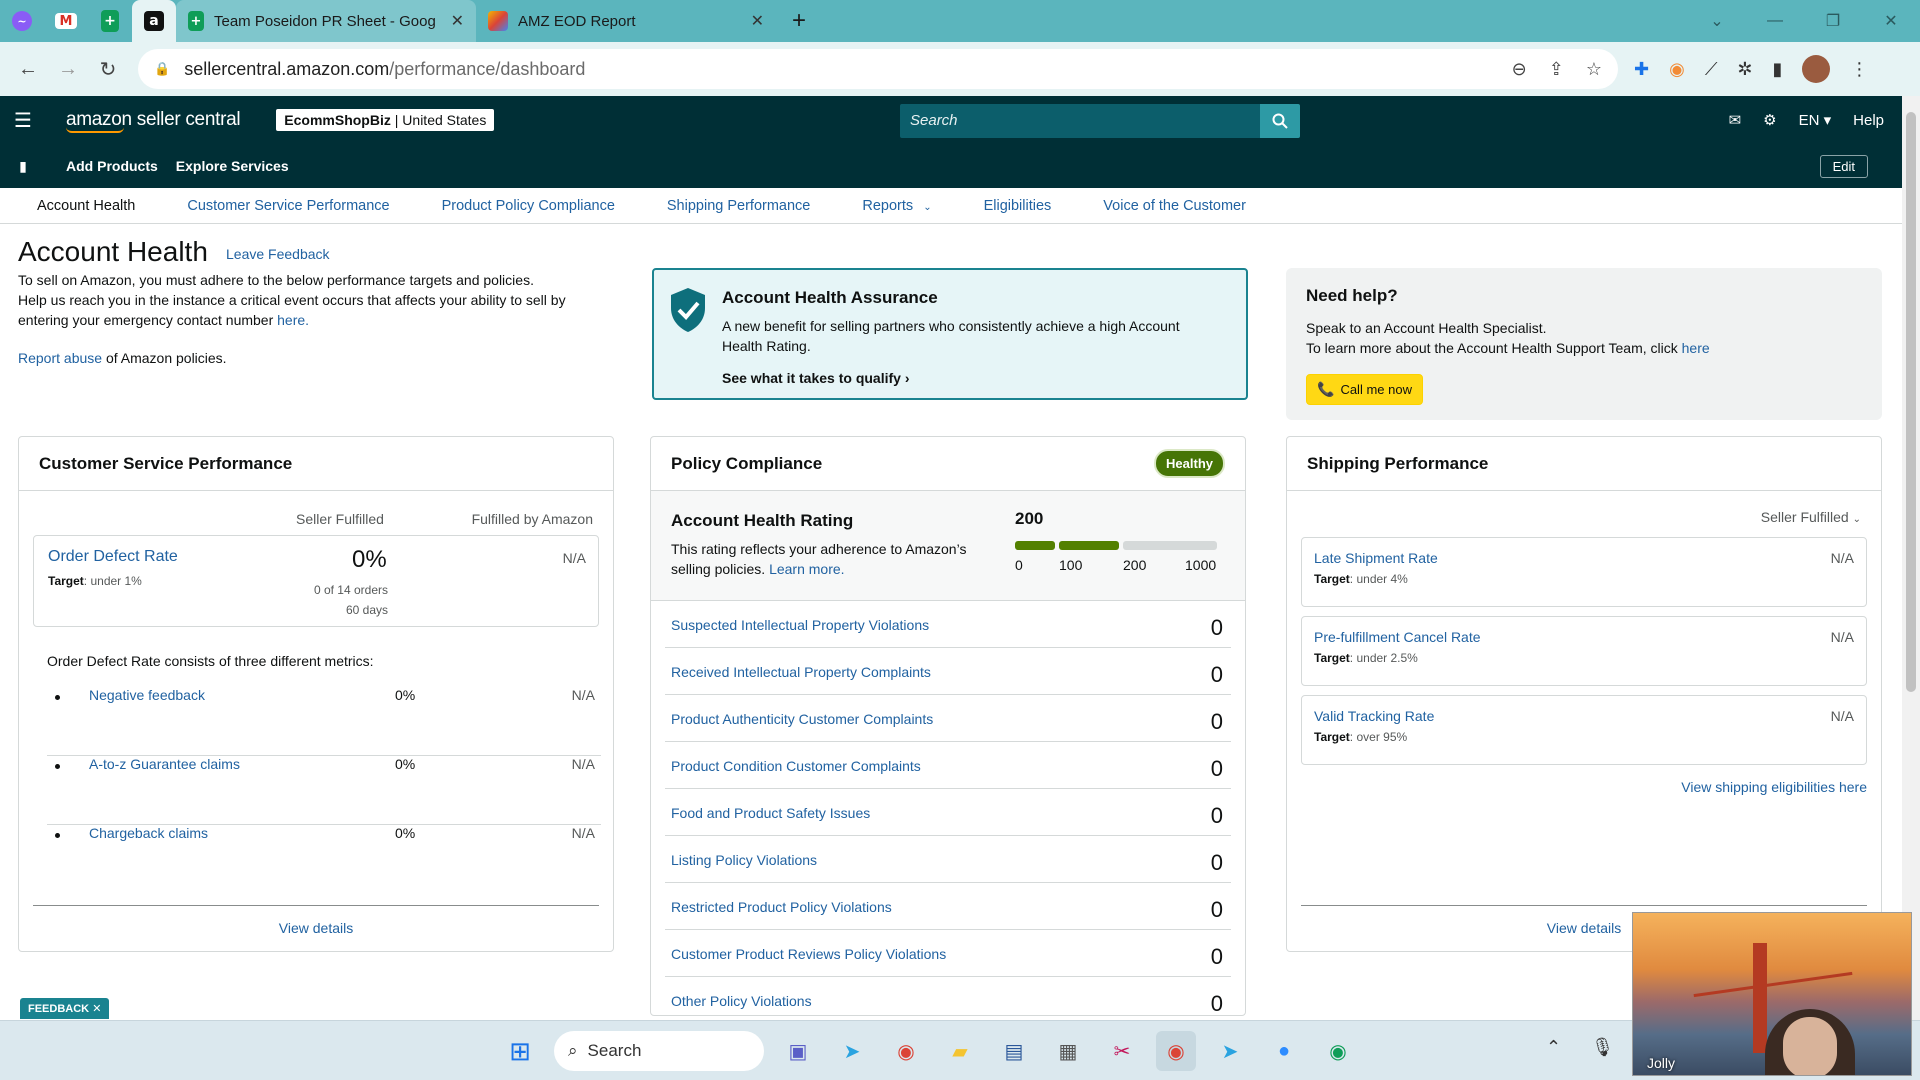  What do you see at coordinates (385, 120) in the screenshot?
I see `store-selector: EcommShopBiz | United States` at bounding box center [385, 120].